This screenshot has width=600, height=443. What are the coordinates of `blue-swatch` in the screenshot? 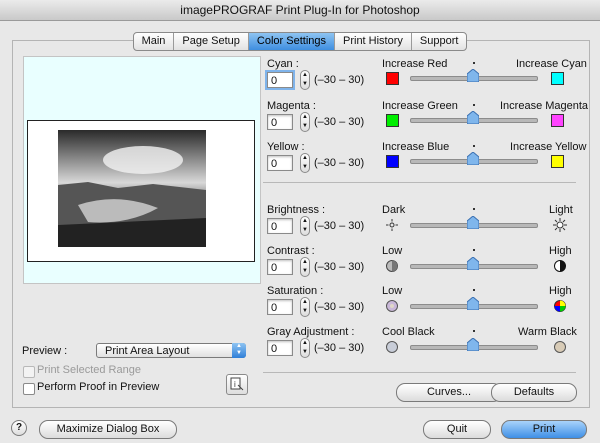 It's located at (392, 161).